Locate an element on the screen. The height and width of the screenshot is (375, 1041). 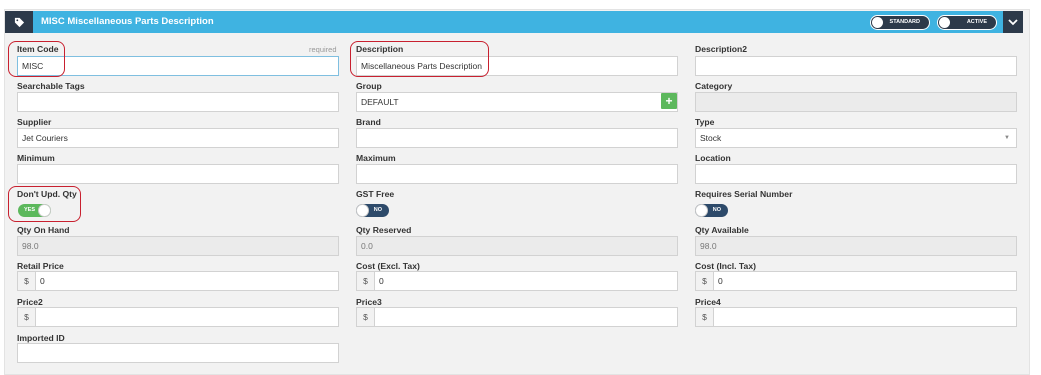
type-label: Type is located at coordinates (705, 122).